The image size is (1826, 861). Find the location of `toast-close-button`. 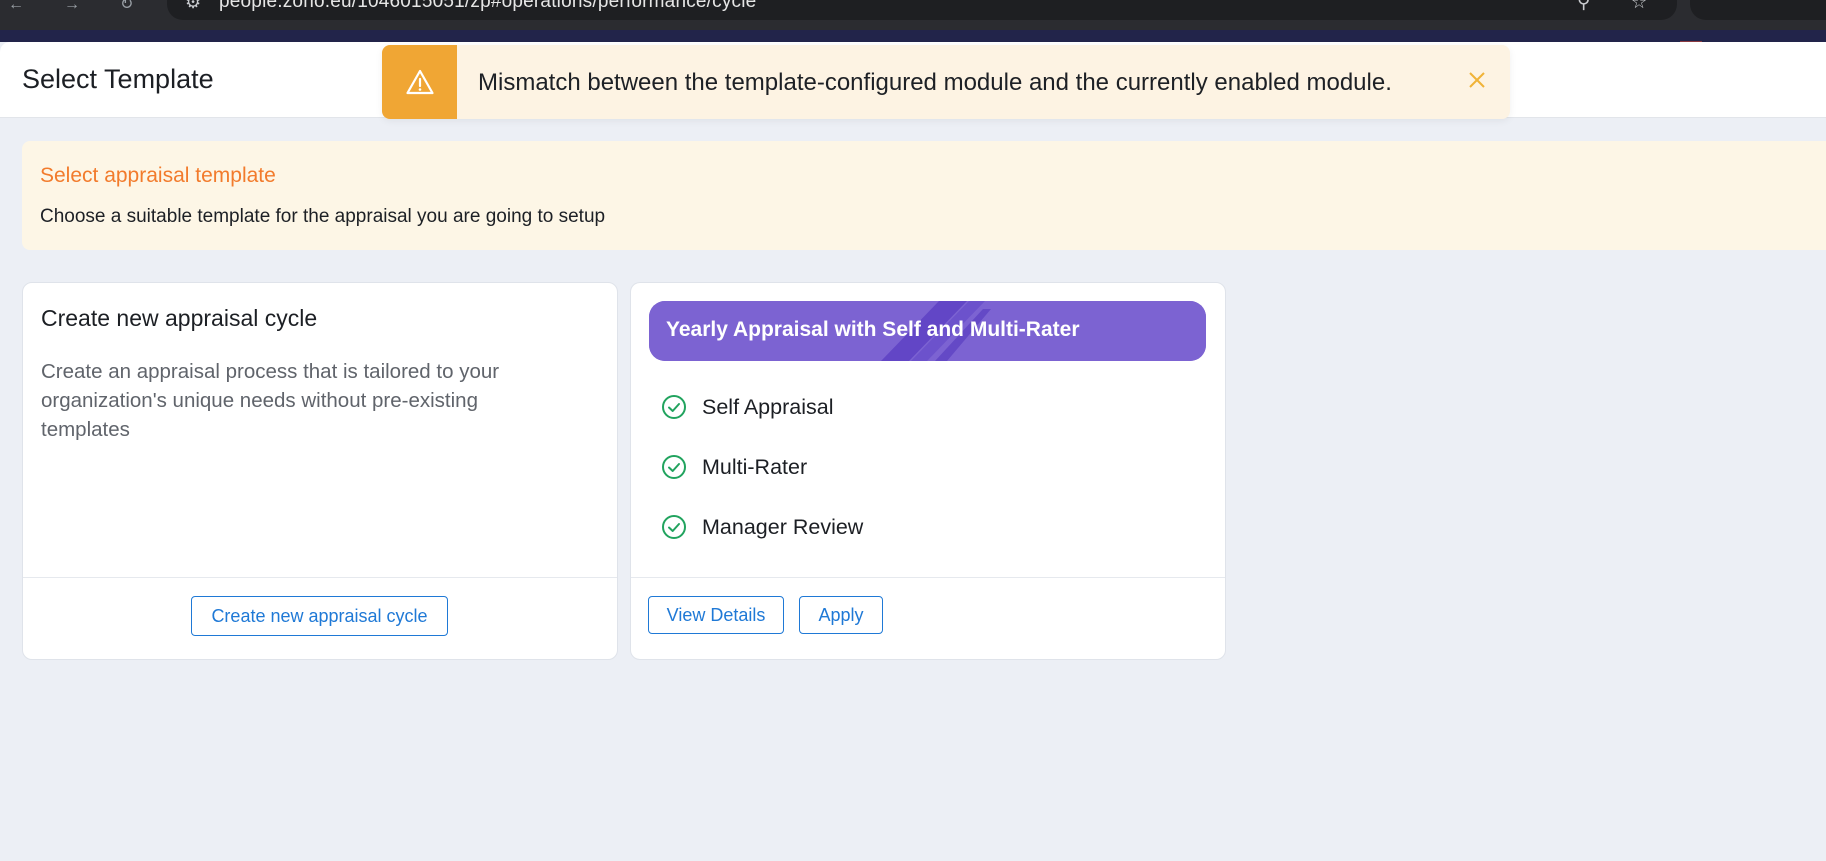

toast-close-button is located at coordinates (1477, 80).